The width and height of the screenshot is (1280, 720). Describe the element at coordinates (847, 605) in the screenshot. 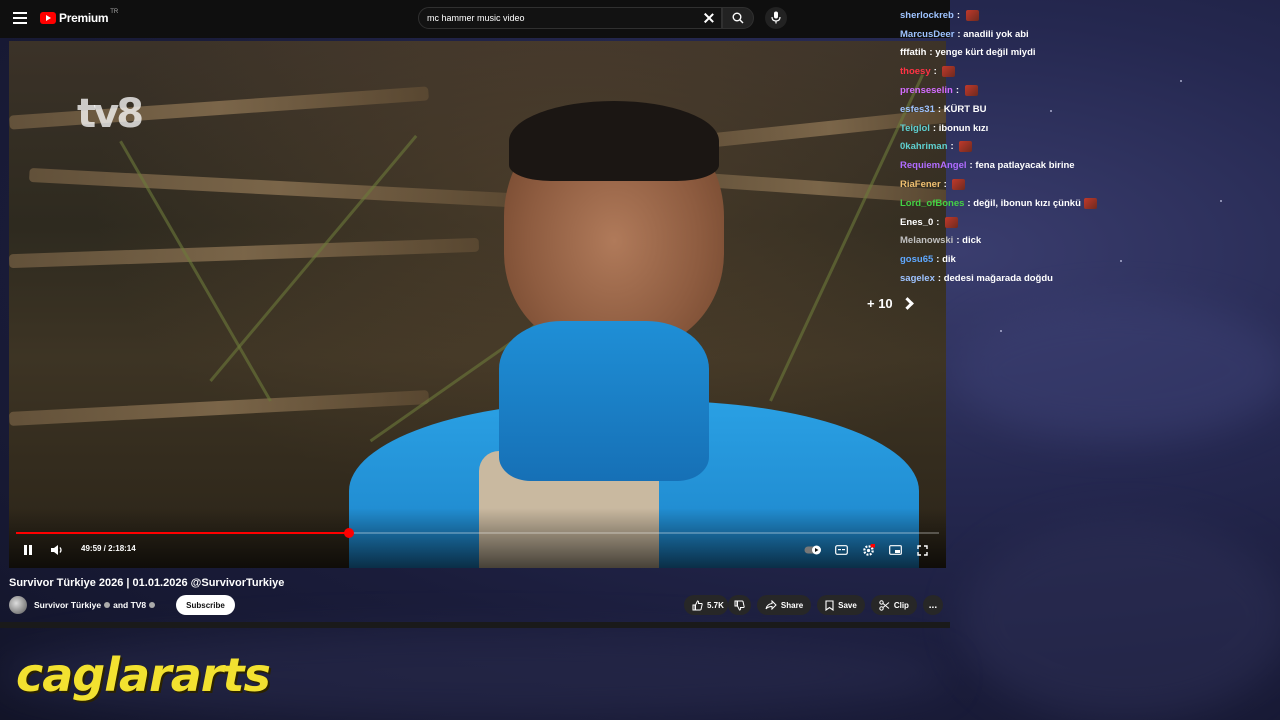

I see `save-label: Save` at that location.